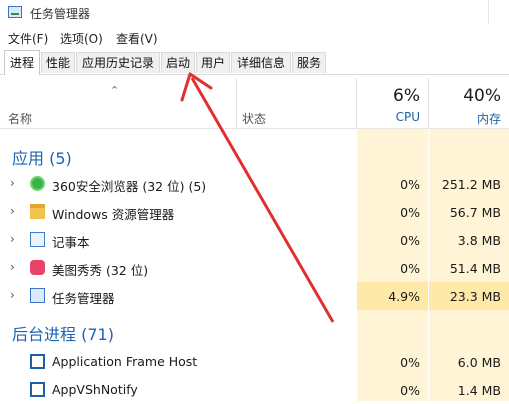 The width and height of the screenshot is (509, 404). What do you see at coordinates (475, 212) in the screenshot?
I see `memory-value: 56.7 MB` at bounding box center [475, 212].